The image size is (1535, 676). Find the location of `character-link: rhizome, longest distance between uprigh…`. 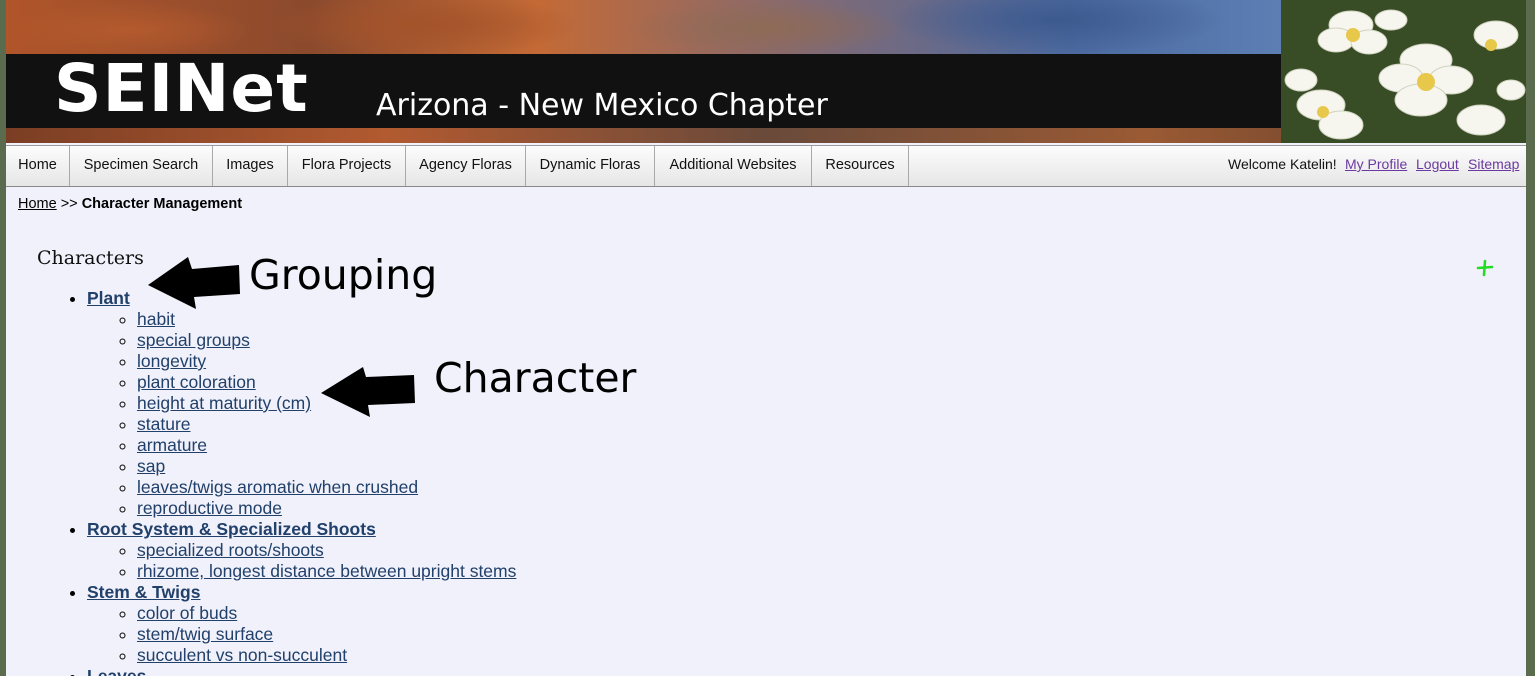

character-link: rhizome, longest distance between uprigh… is located at coordinates (326, 571).